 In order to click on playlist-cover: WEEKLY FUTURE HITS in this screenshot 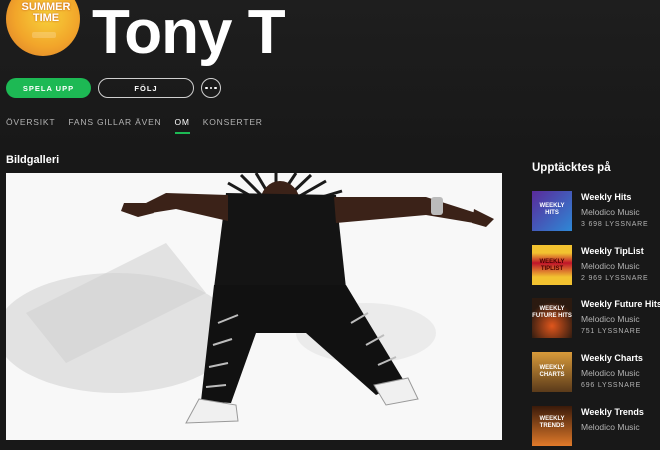, I will do `click(552, 318)`.